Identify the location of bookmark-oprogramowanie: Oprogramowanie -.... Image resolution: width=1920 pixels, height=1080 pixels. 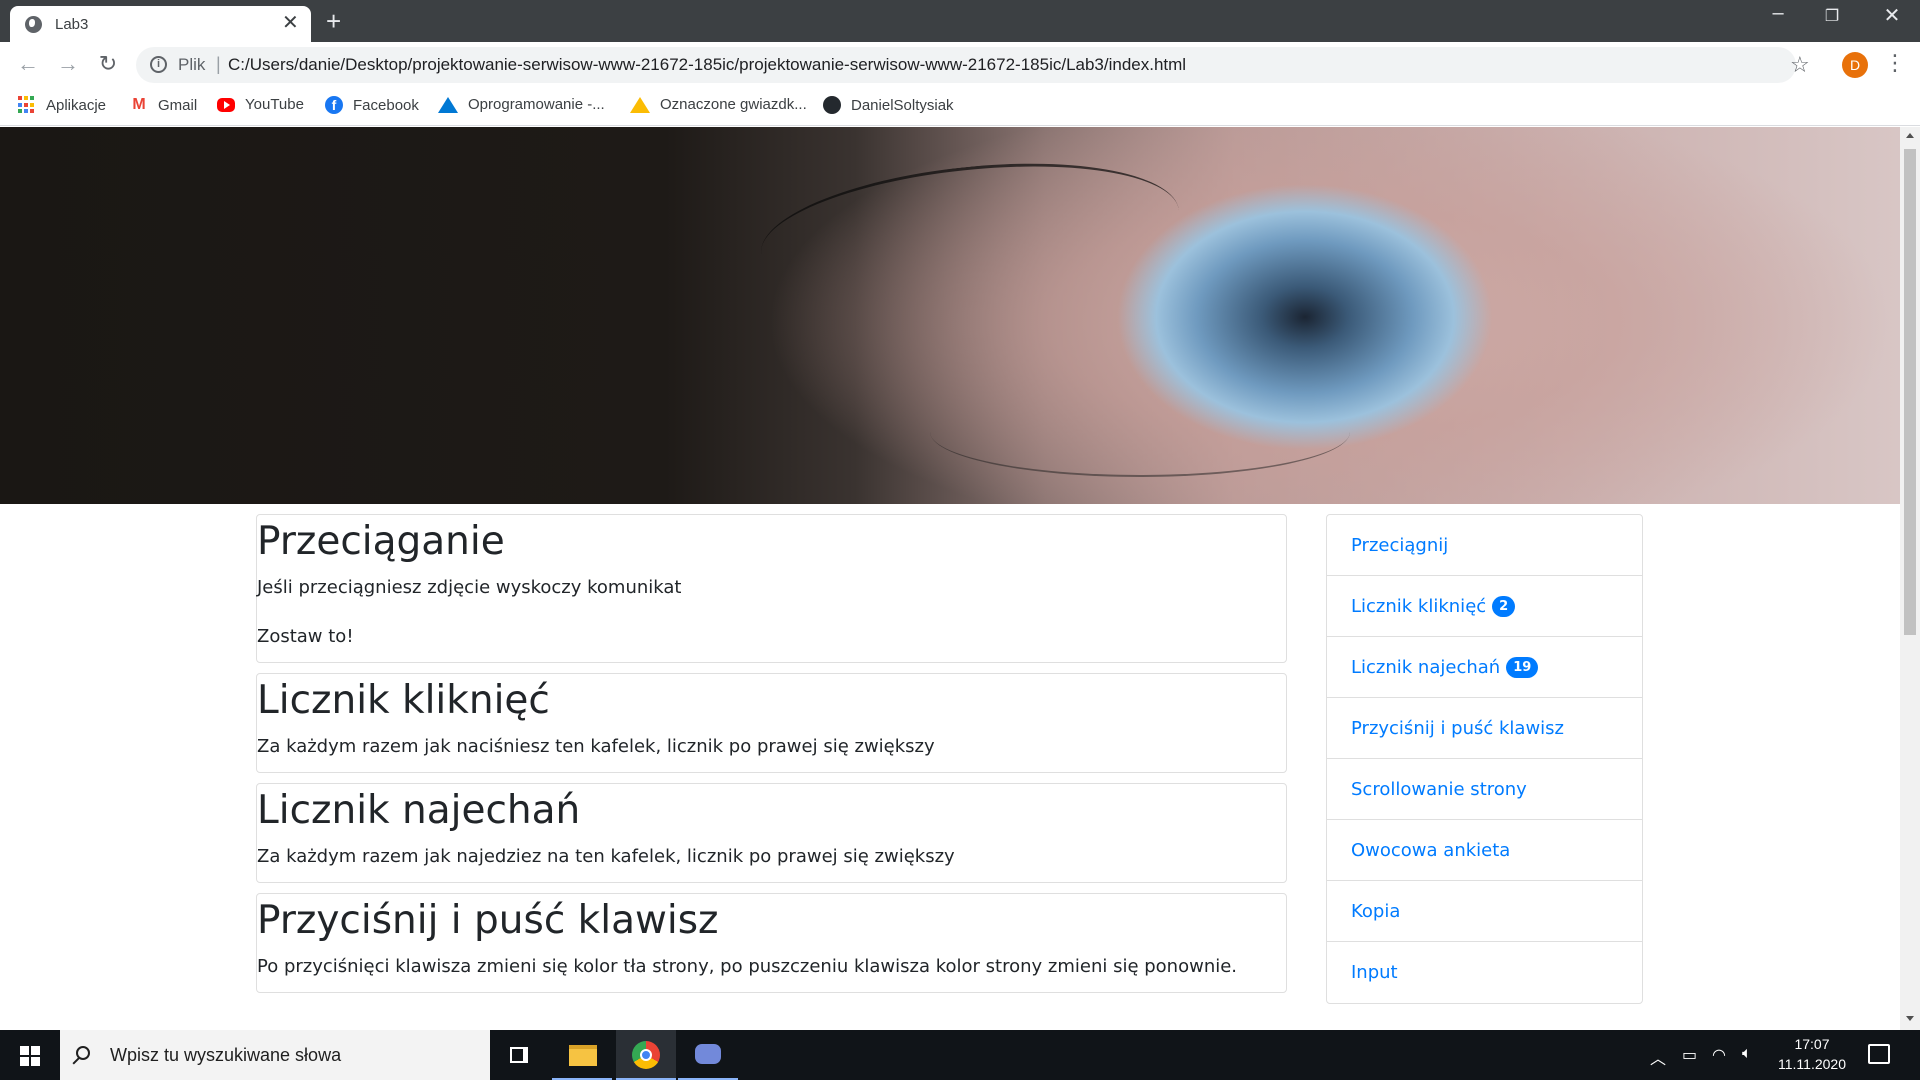
(521, 104).